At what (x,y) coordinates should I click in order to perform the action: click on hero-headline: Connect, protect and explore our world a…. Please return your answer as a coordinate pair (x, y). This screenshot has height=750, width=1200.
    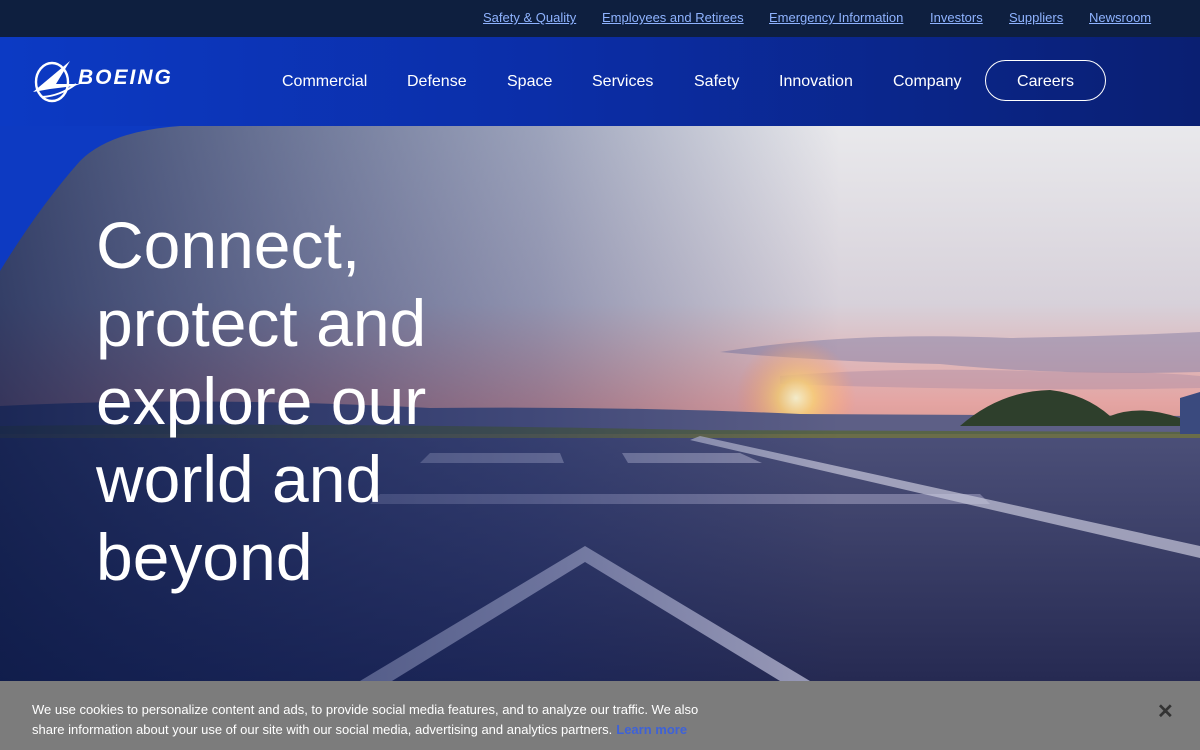
    Looking at the image, I should click on (261, 401).